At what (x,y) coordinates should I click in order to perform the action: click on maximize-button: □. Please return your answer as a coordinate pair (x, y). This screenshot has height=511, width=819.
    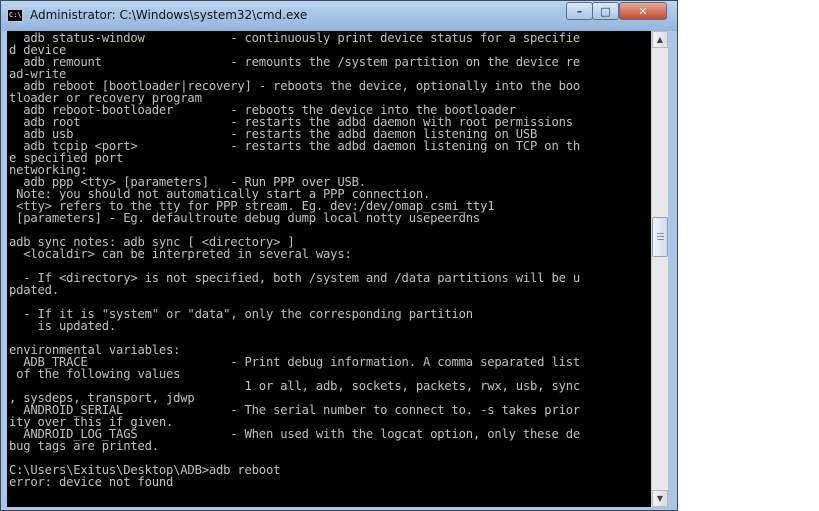
    Looking at the image, I should click on (605, 11).